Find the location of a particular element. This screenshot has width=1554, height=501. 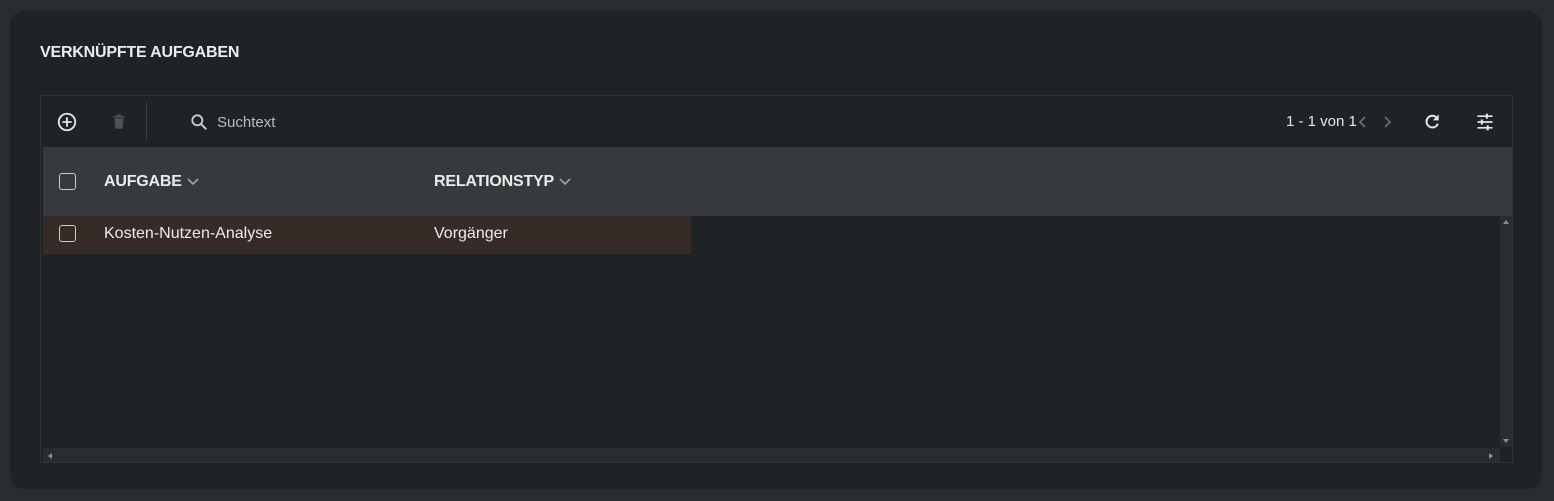

select-all-checkbox is located at coordinates (67, 181).